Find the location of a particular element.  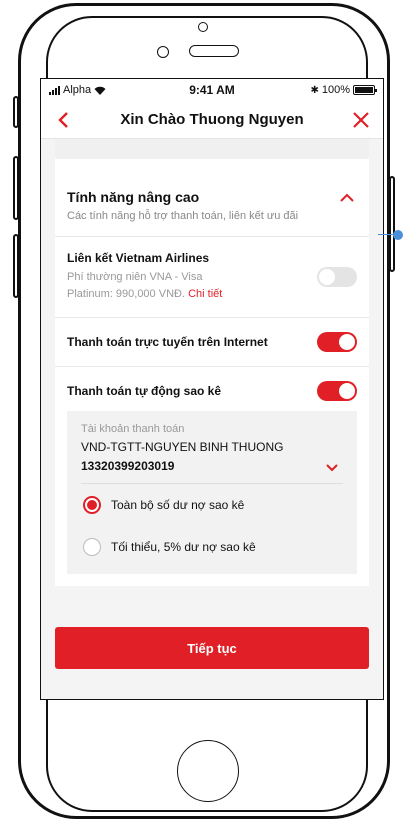

account-label: Tài khoản thanh toán is located at coordinates (133, 429).